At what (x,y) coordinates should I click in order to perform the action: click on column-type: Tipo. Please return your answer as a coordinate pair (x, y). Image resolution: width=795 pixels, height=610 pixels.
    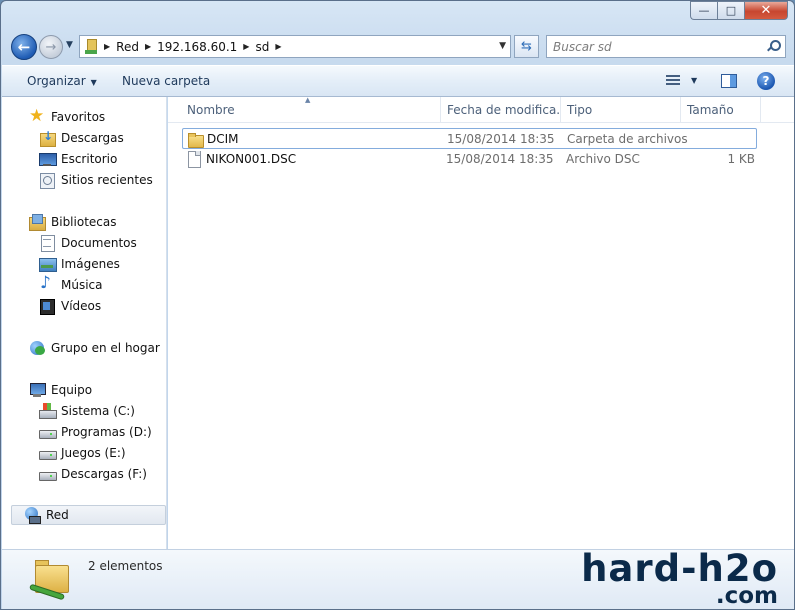
    Looking at the image, I should click on (621, 110).